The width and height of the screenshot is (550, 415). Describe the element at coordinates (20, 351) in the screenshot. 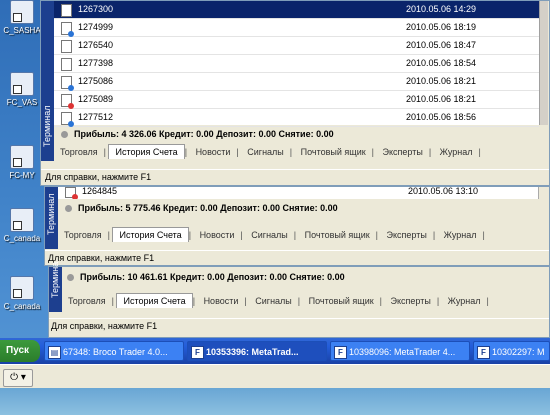

I see `start-button: Пуск` at that location.